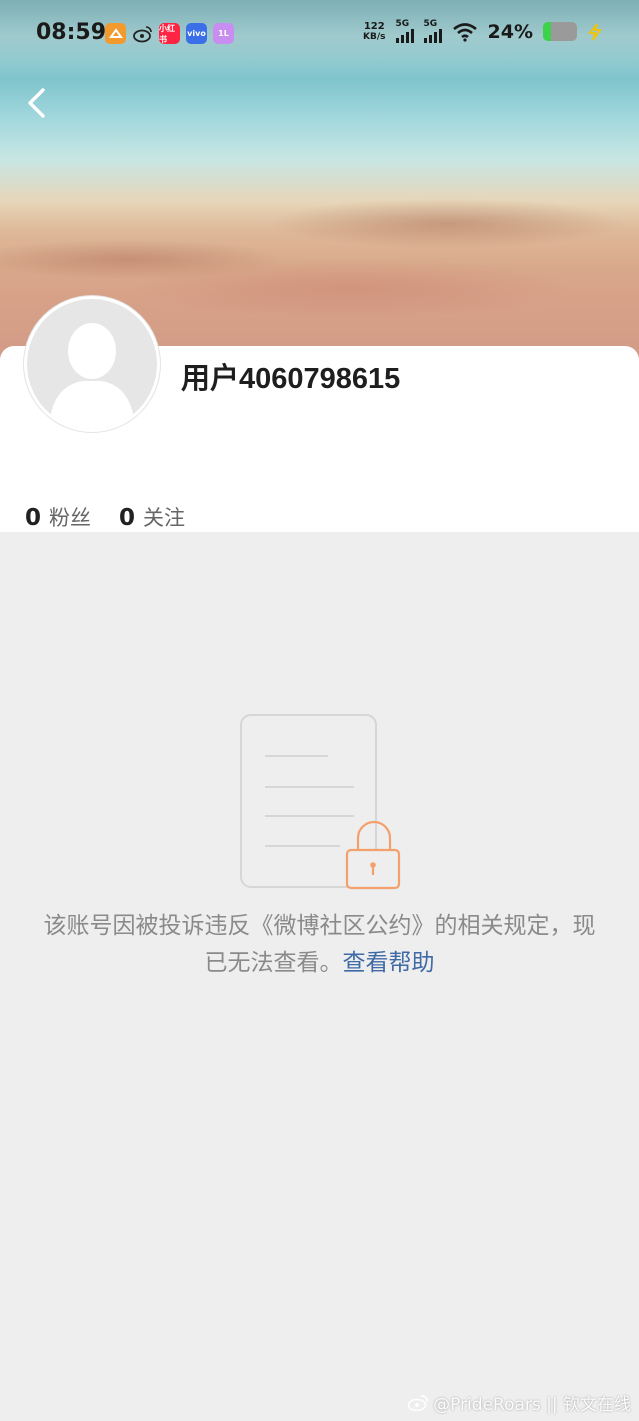  Describe the element at coordinates (430, 24) in the screenshot. I see `signal-2-label: 5G` at that location.